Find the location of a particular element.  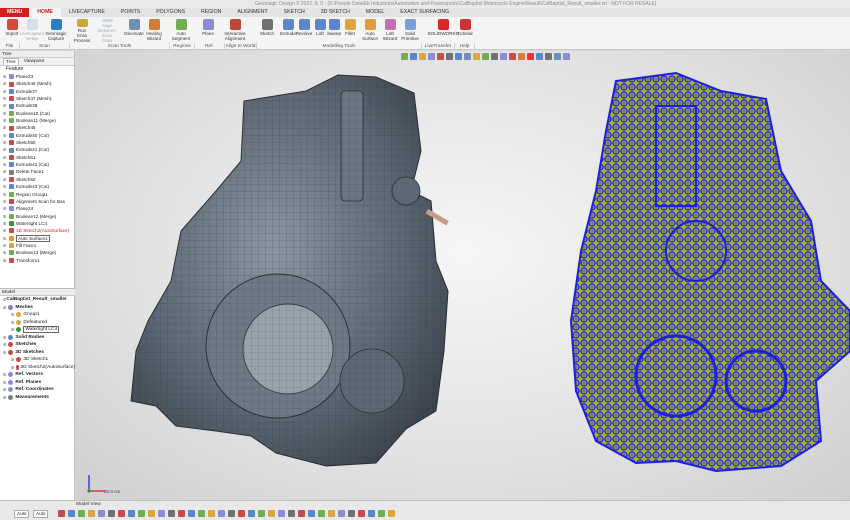

loft-wizard-button: Loft Wizard is located at coordinates (390, 31).